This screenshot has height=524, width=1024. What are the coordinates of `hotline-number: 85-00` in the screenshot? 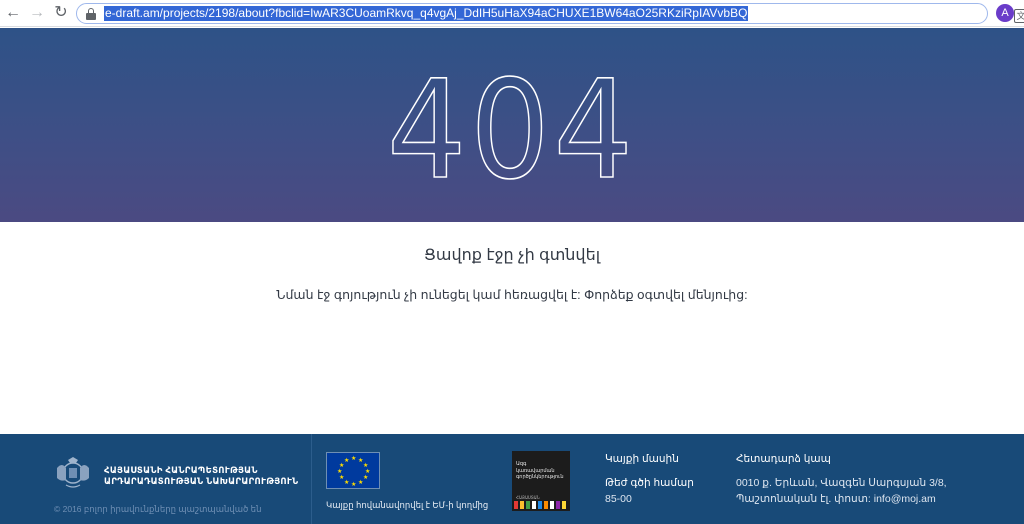 It's located at (618, 499).